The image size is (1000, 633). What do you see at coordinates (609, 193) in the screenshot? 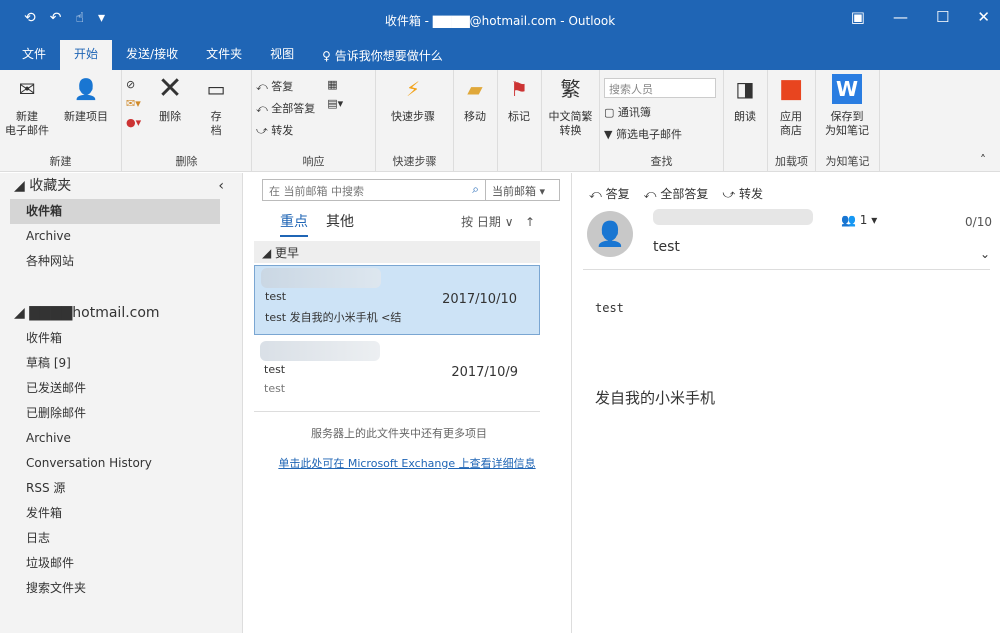
I see `reply-button-reading: ⤺ 答复` at bounding box center [609, 193].